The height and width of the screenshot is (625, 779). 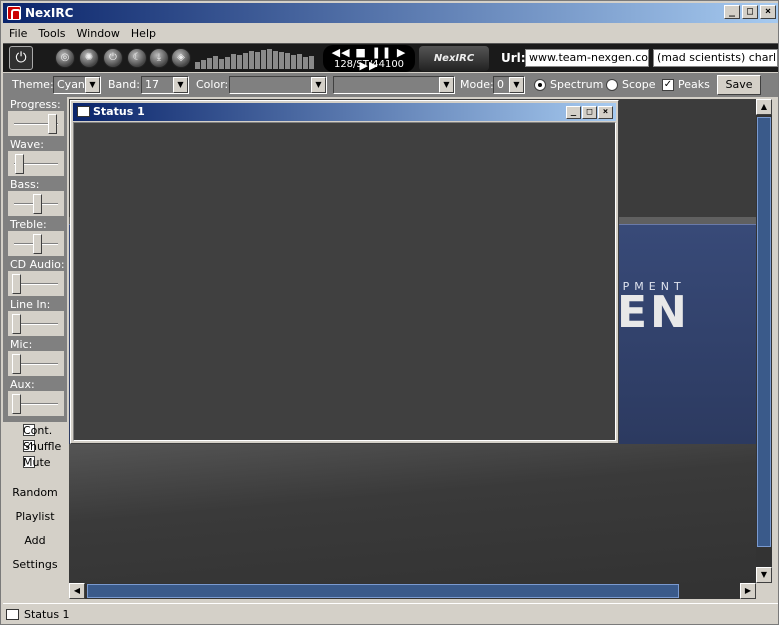 I want to click on horizontal-scrollbar: ◀ ▶, so click(x=412, y=591).